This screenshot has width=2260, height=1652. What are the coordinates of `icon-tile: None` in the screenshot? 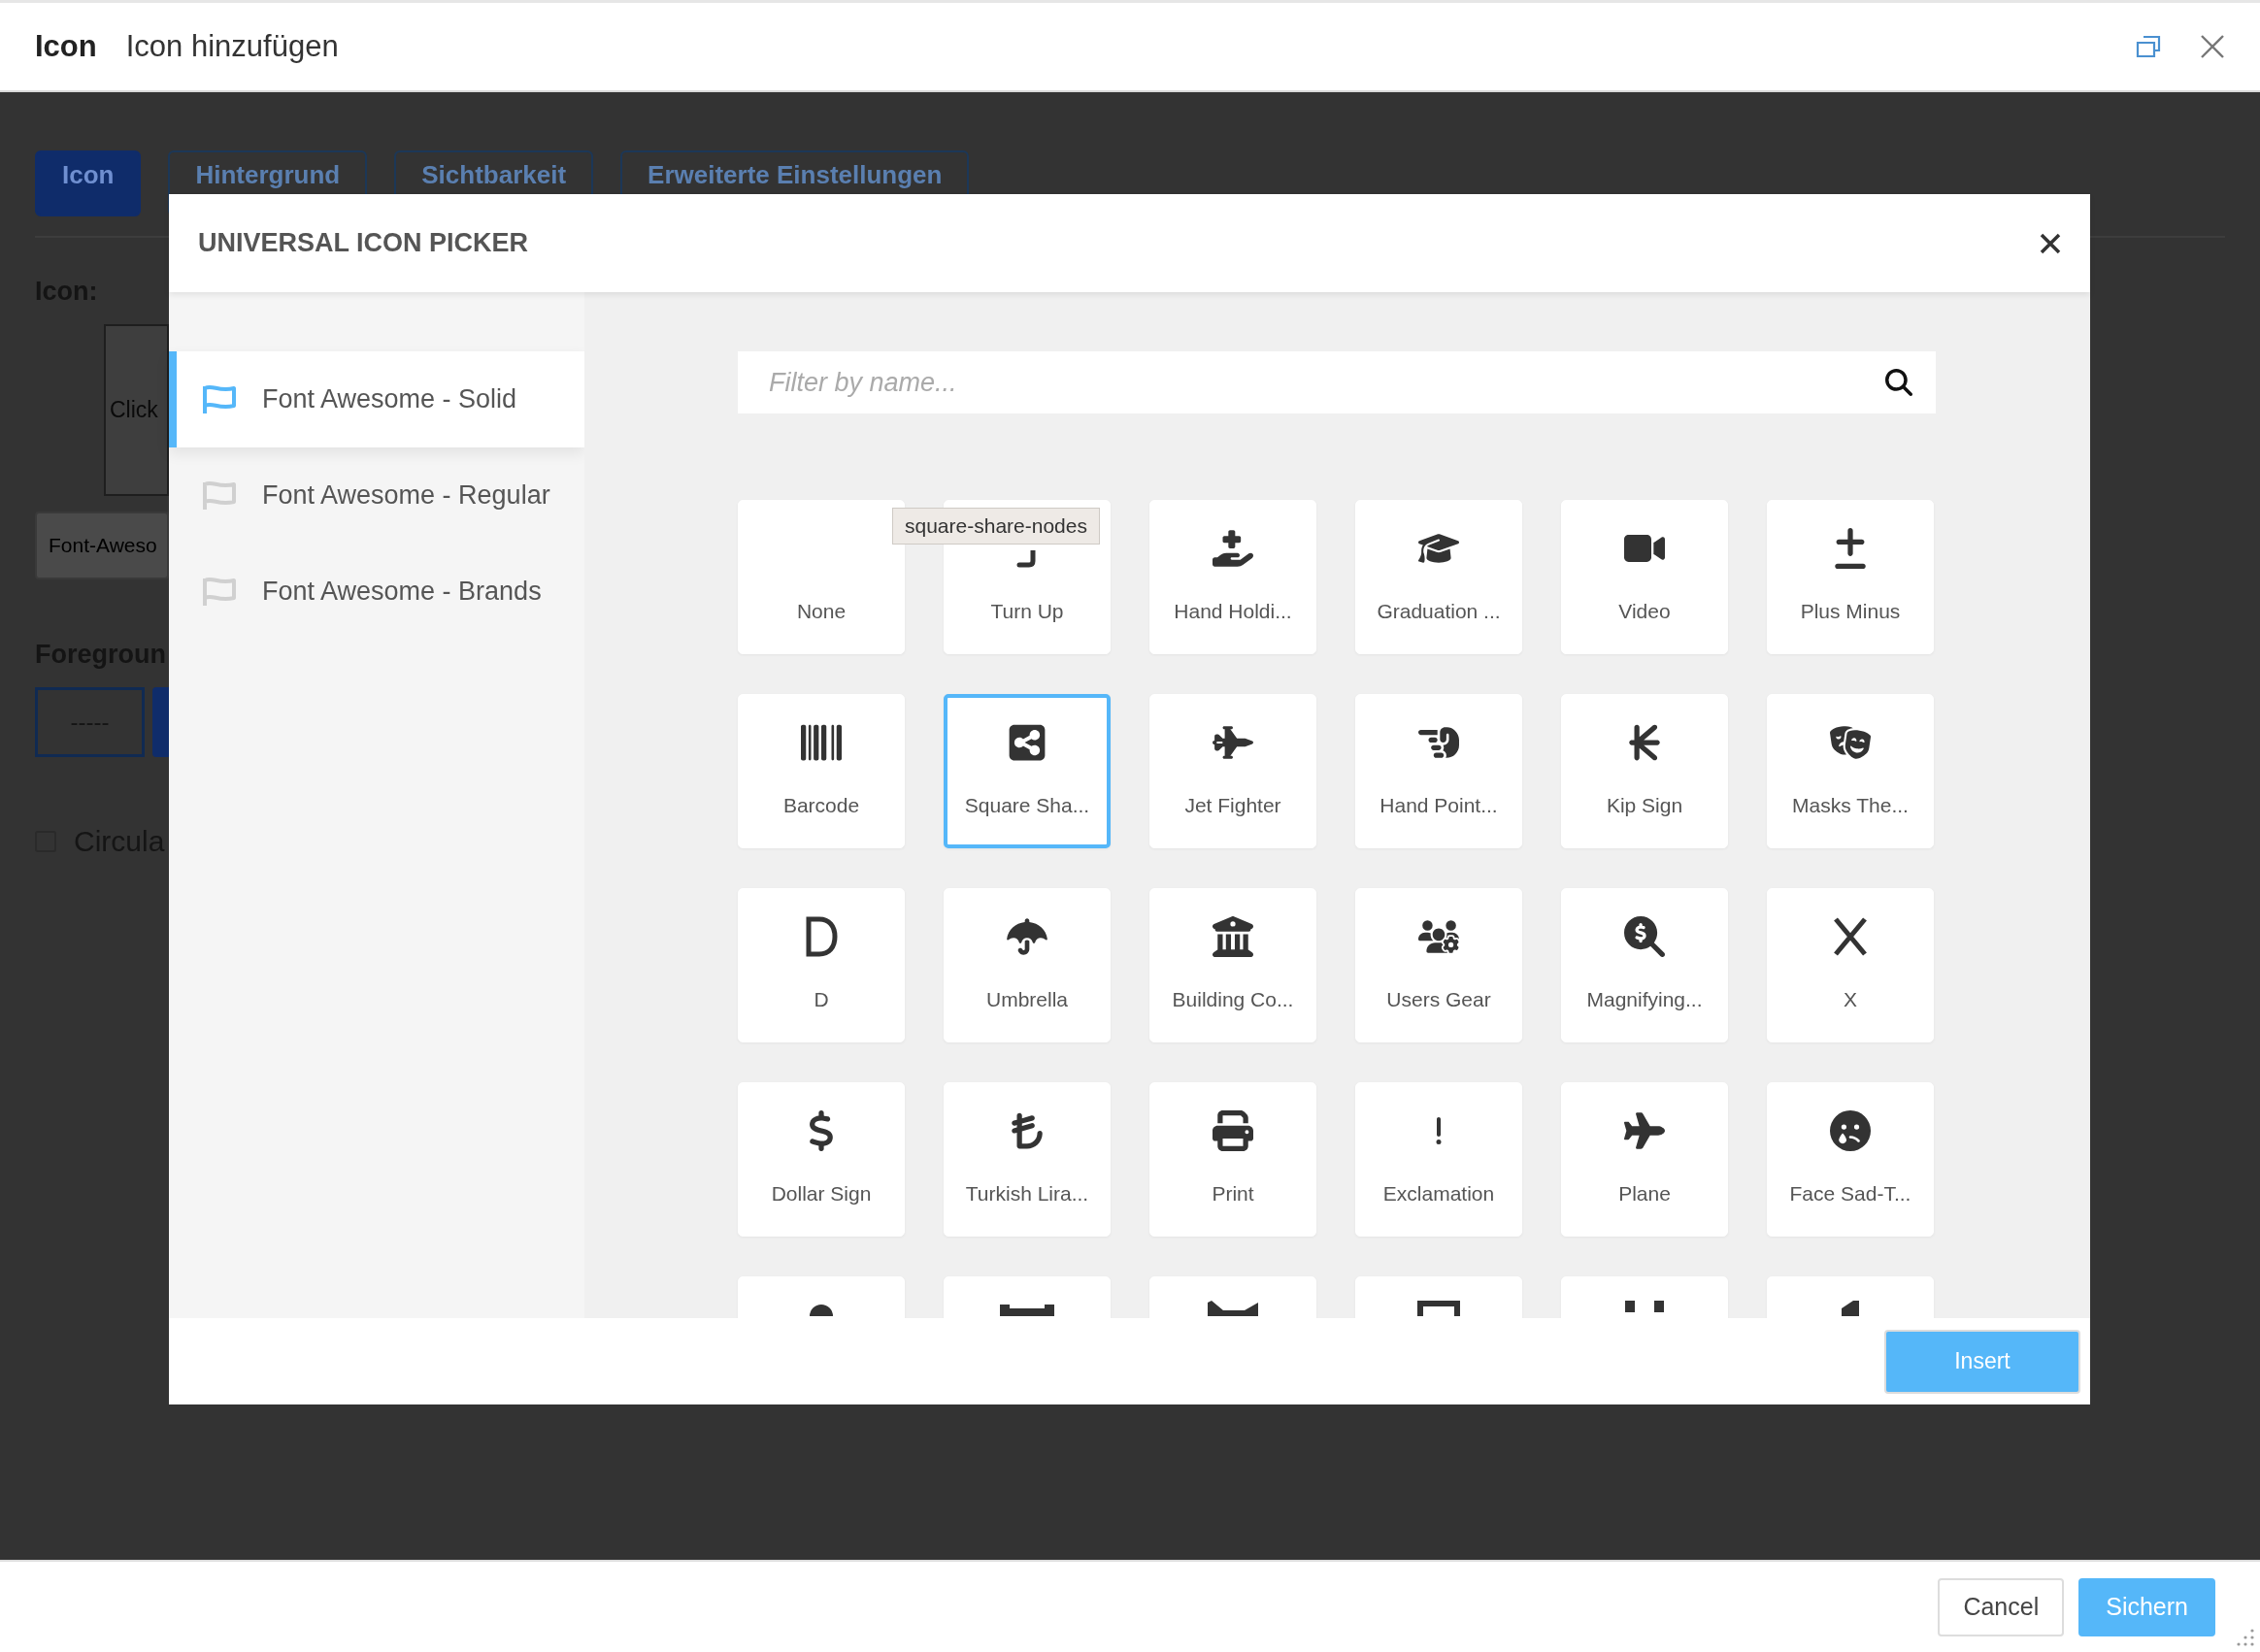 It's located at (821, 577).